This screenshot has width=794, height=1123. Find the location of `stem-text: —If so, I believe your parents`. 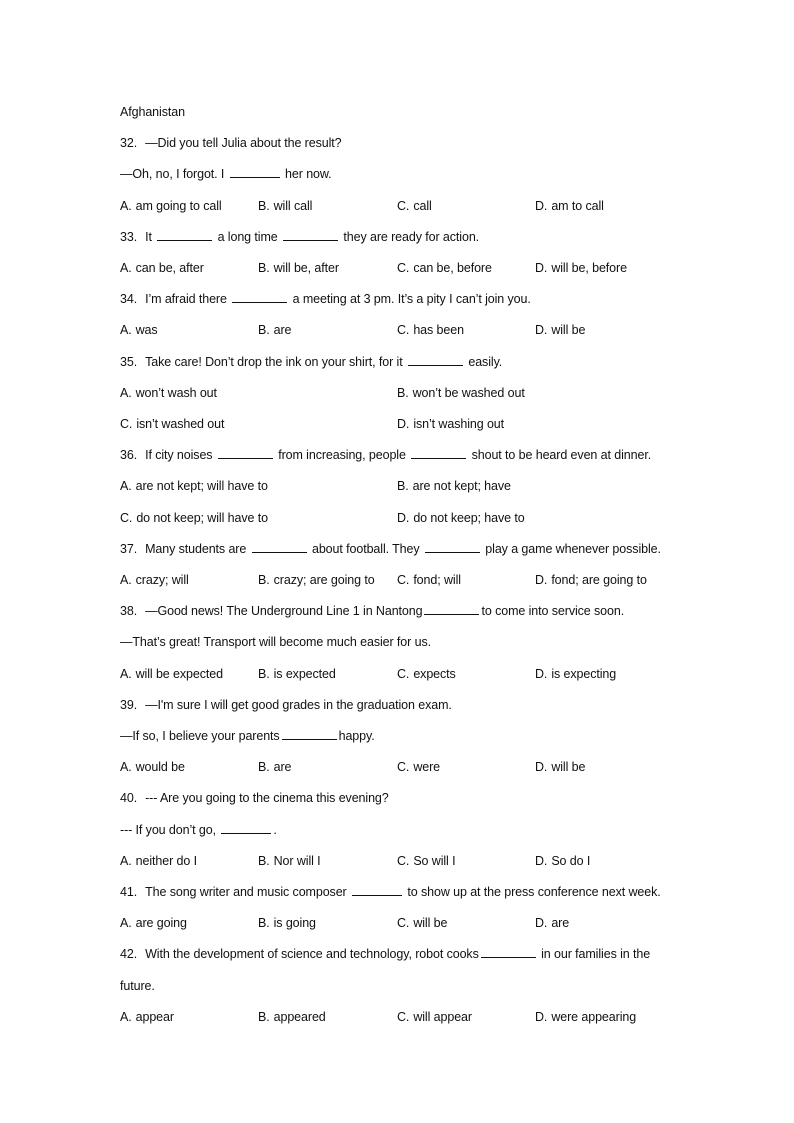

stem-text: —If so, I believe your parents is located at coordinates (200, 736).